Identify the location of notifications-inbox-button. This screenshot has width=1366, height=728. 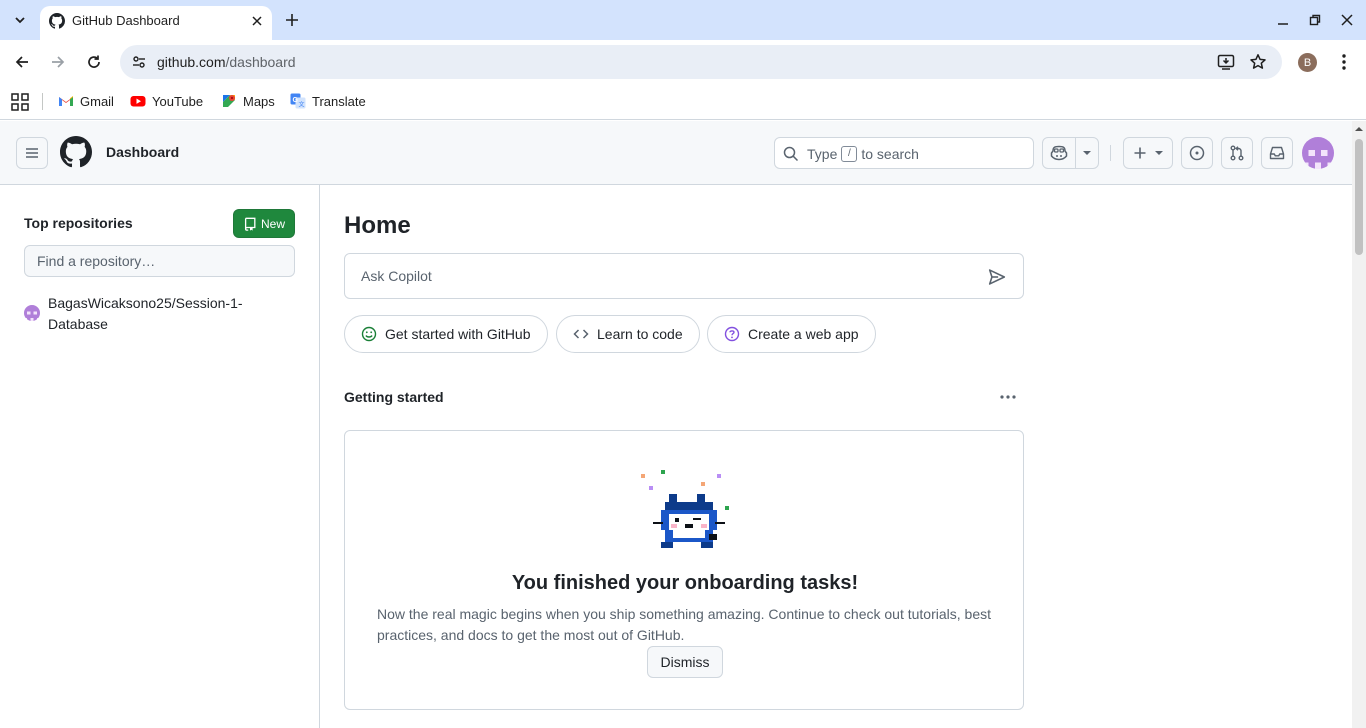
(1277, 153).